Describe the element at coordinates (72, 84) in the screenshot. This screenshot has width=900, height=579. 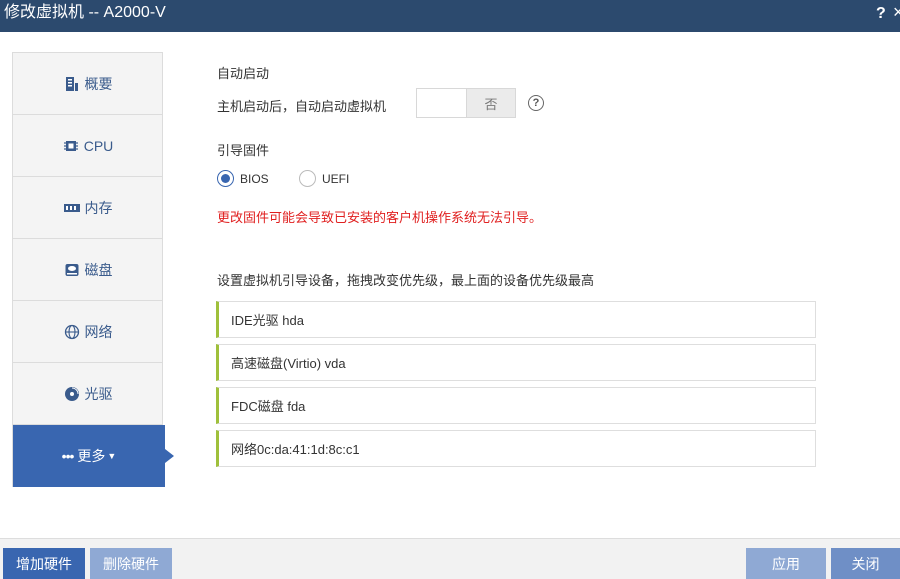
I see `summary-icon` at that location.